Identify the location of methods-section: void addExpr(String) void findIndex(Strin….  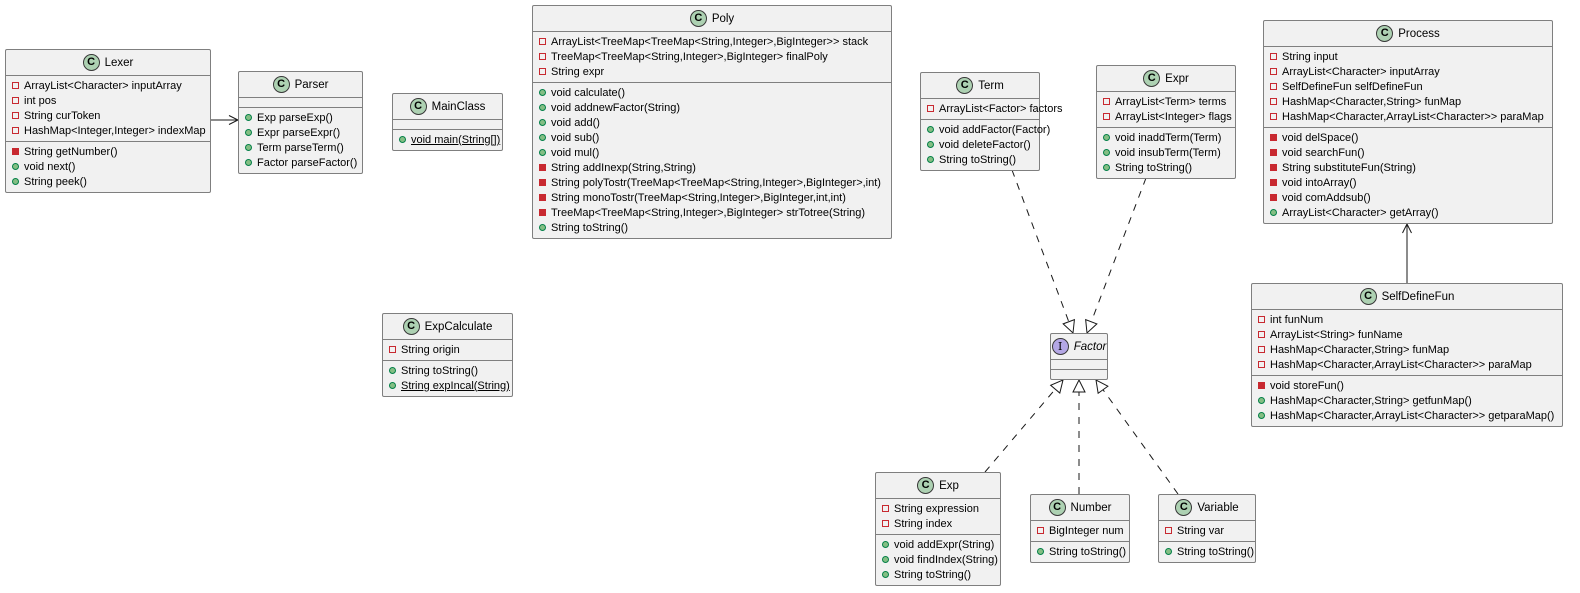
(938, 560).